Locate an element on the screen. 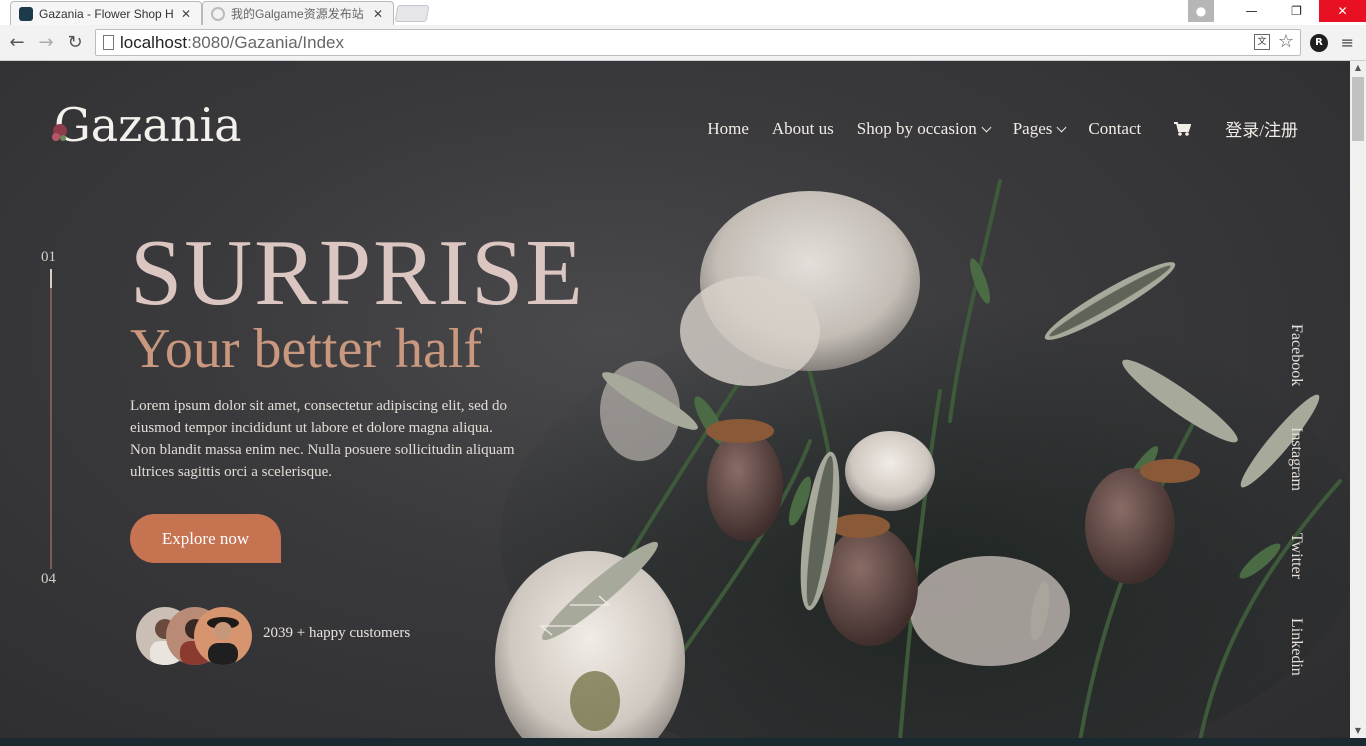 This screenshot has width=1366, height=746. login-register-link: 登录/注册 is located at coordinates (1261, 128).